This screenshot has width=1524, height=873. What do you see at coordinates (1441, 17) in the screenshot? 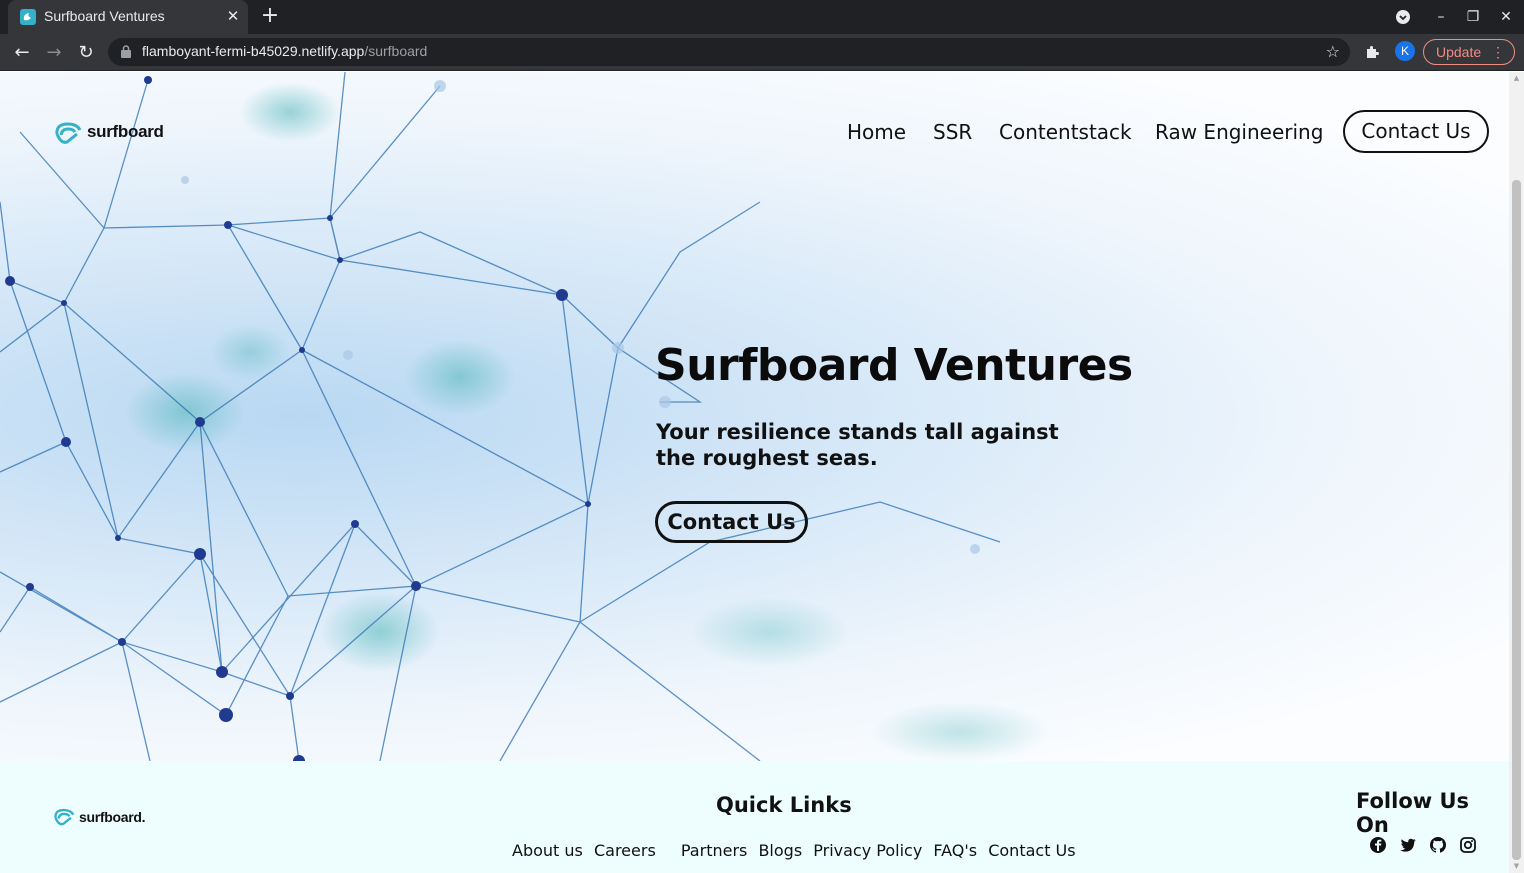
I see `minimize-icon: –` at bounding box center [1441, 17].